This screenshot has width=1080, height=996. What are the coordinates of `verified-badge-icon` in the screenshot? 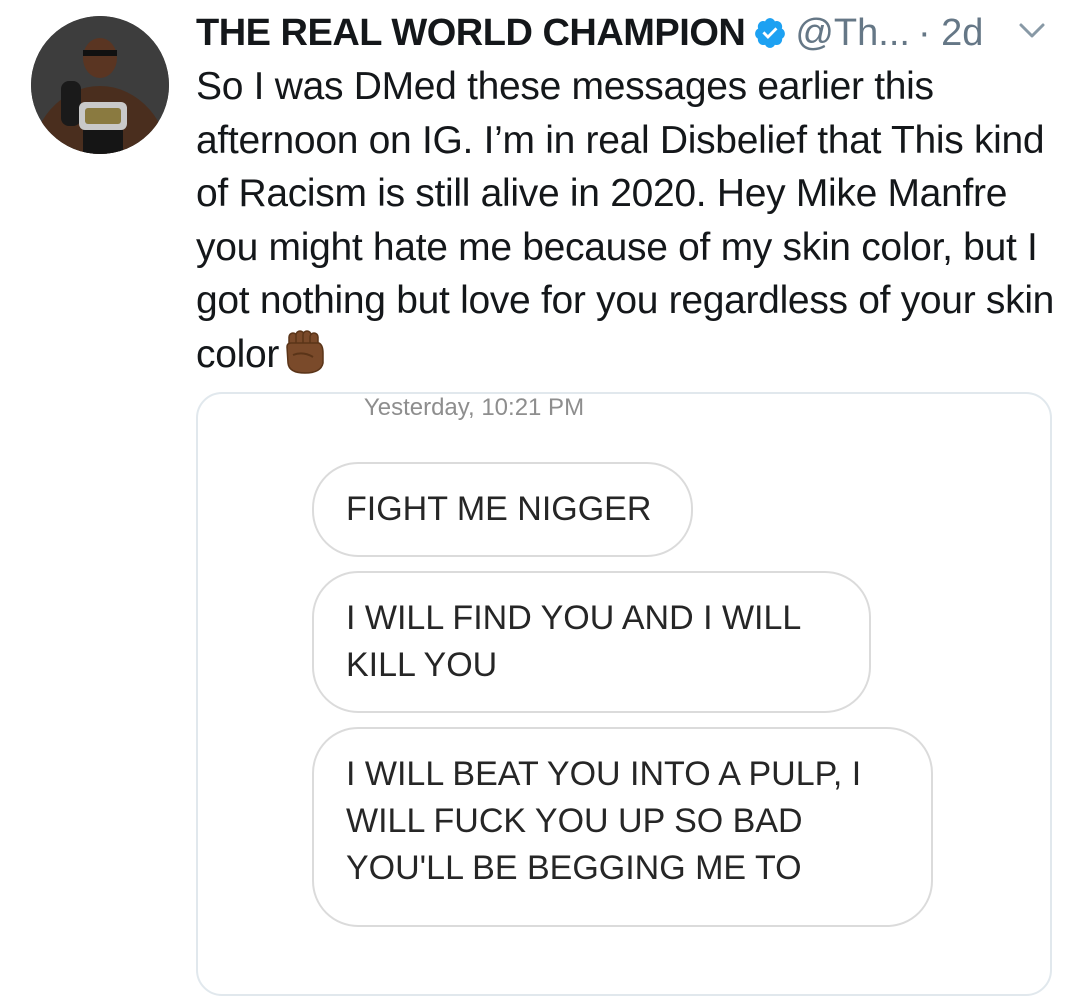 It's located at (770, 33).